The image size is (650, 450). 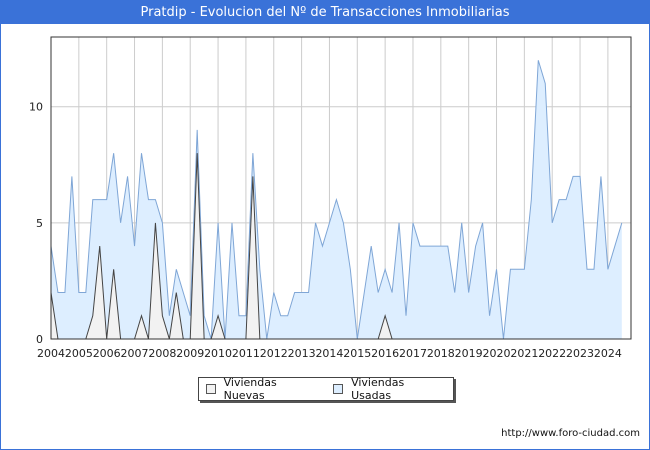 What do you see at coordinates (39, 223) in the screenshot?
I see `y-tick-label-5: 5` at bounding box center [39, 223].